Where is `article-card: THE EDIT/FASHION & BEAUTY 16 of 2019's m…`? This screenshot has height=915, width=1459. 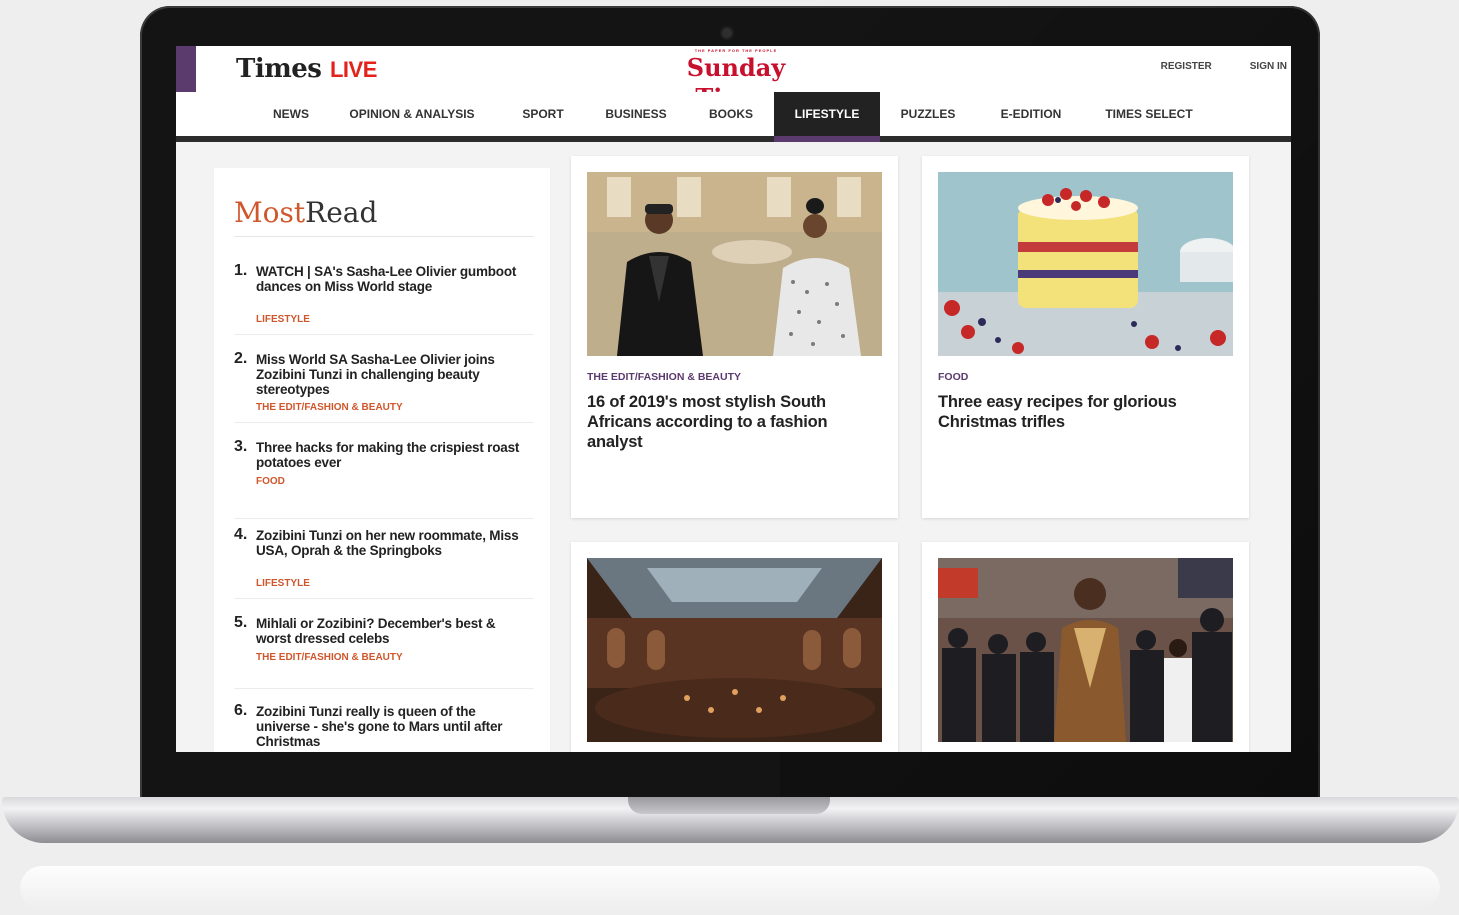 article-card: THE EDIT/FASHION & BEAUTY 16 of 2019's m… is located at coordinates (734, 337).